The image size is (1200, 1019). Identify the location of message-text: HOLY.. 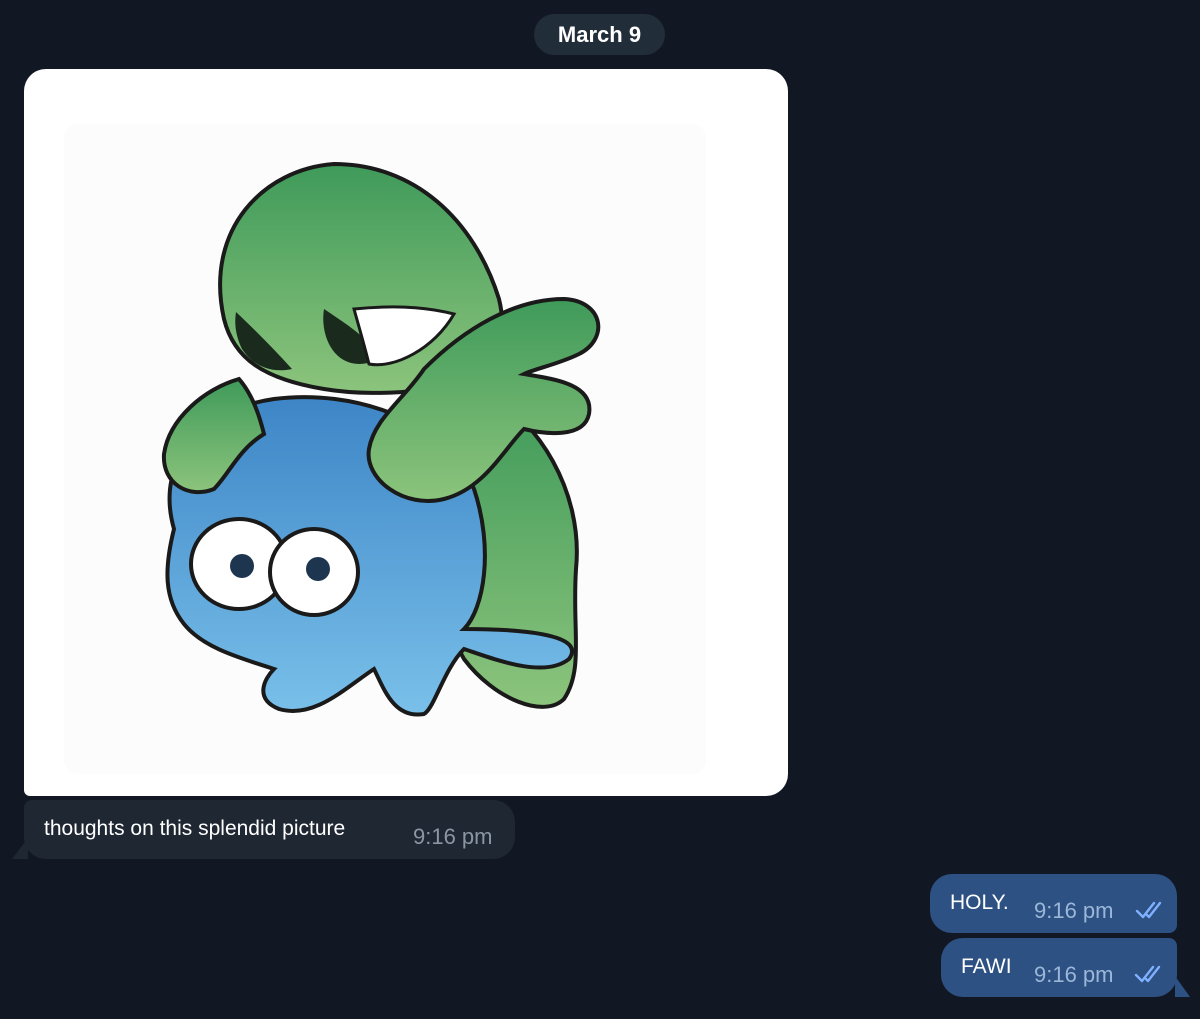
(979, 902).